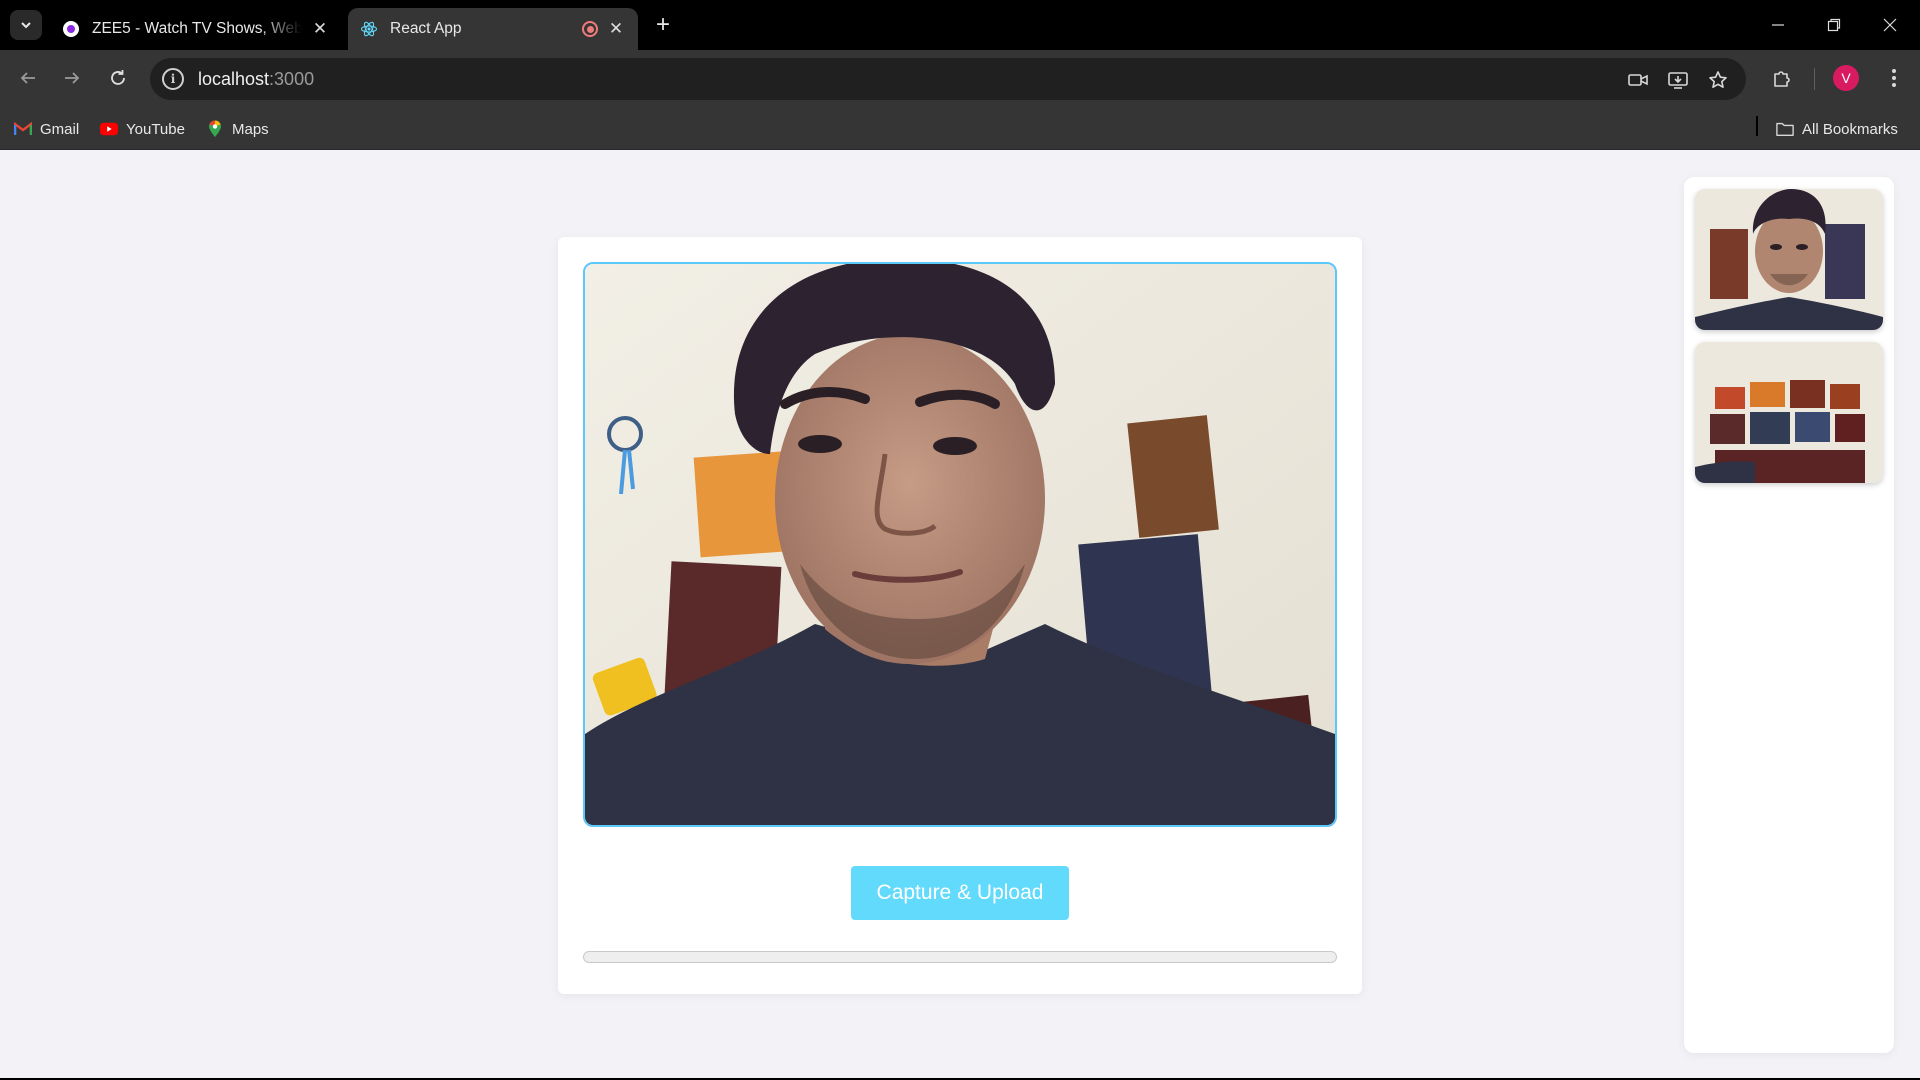  What do you see at coordinates (173, 79) in the screenshot?
I see `site-info-icon: i` at bounding box center [173, 79].